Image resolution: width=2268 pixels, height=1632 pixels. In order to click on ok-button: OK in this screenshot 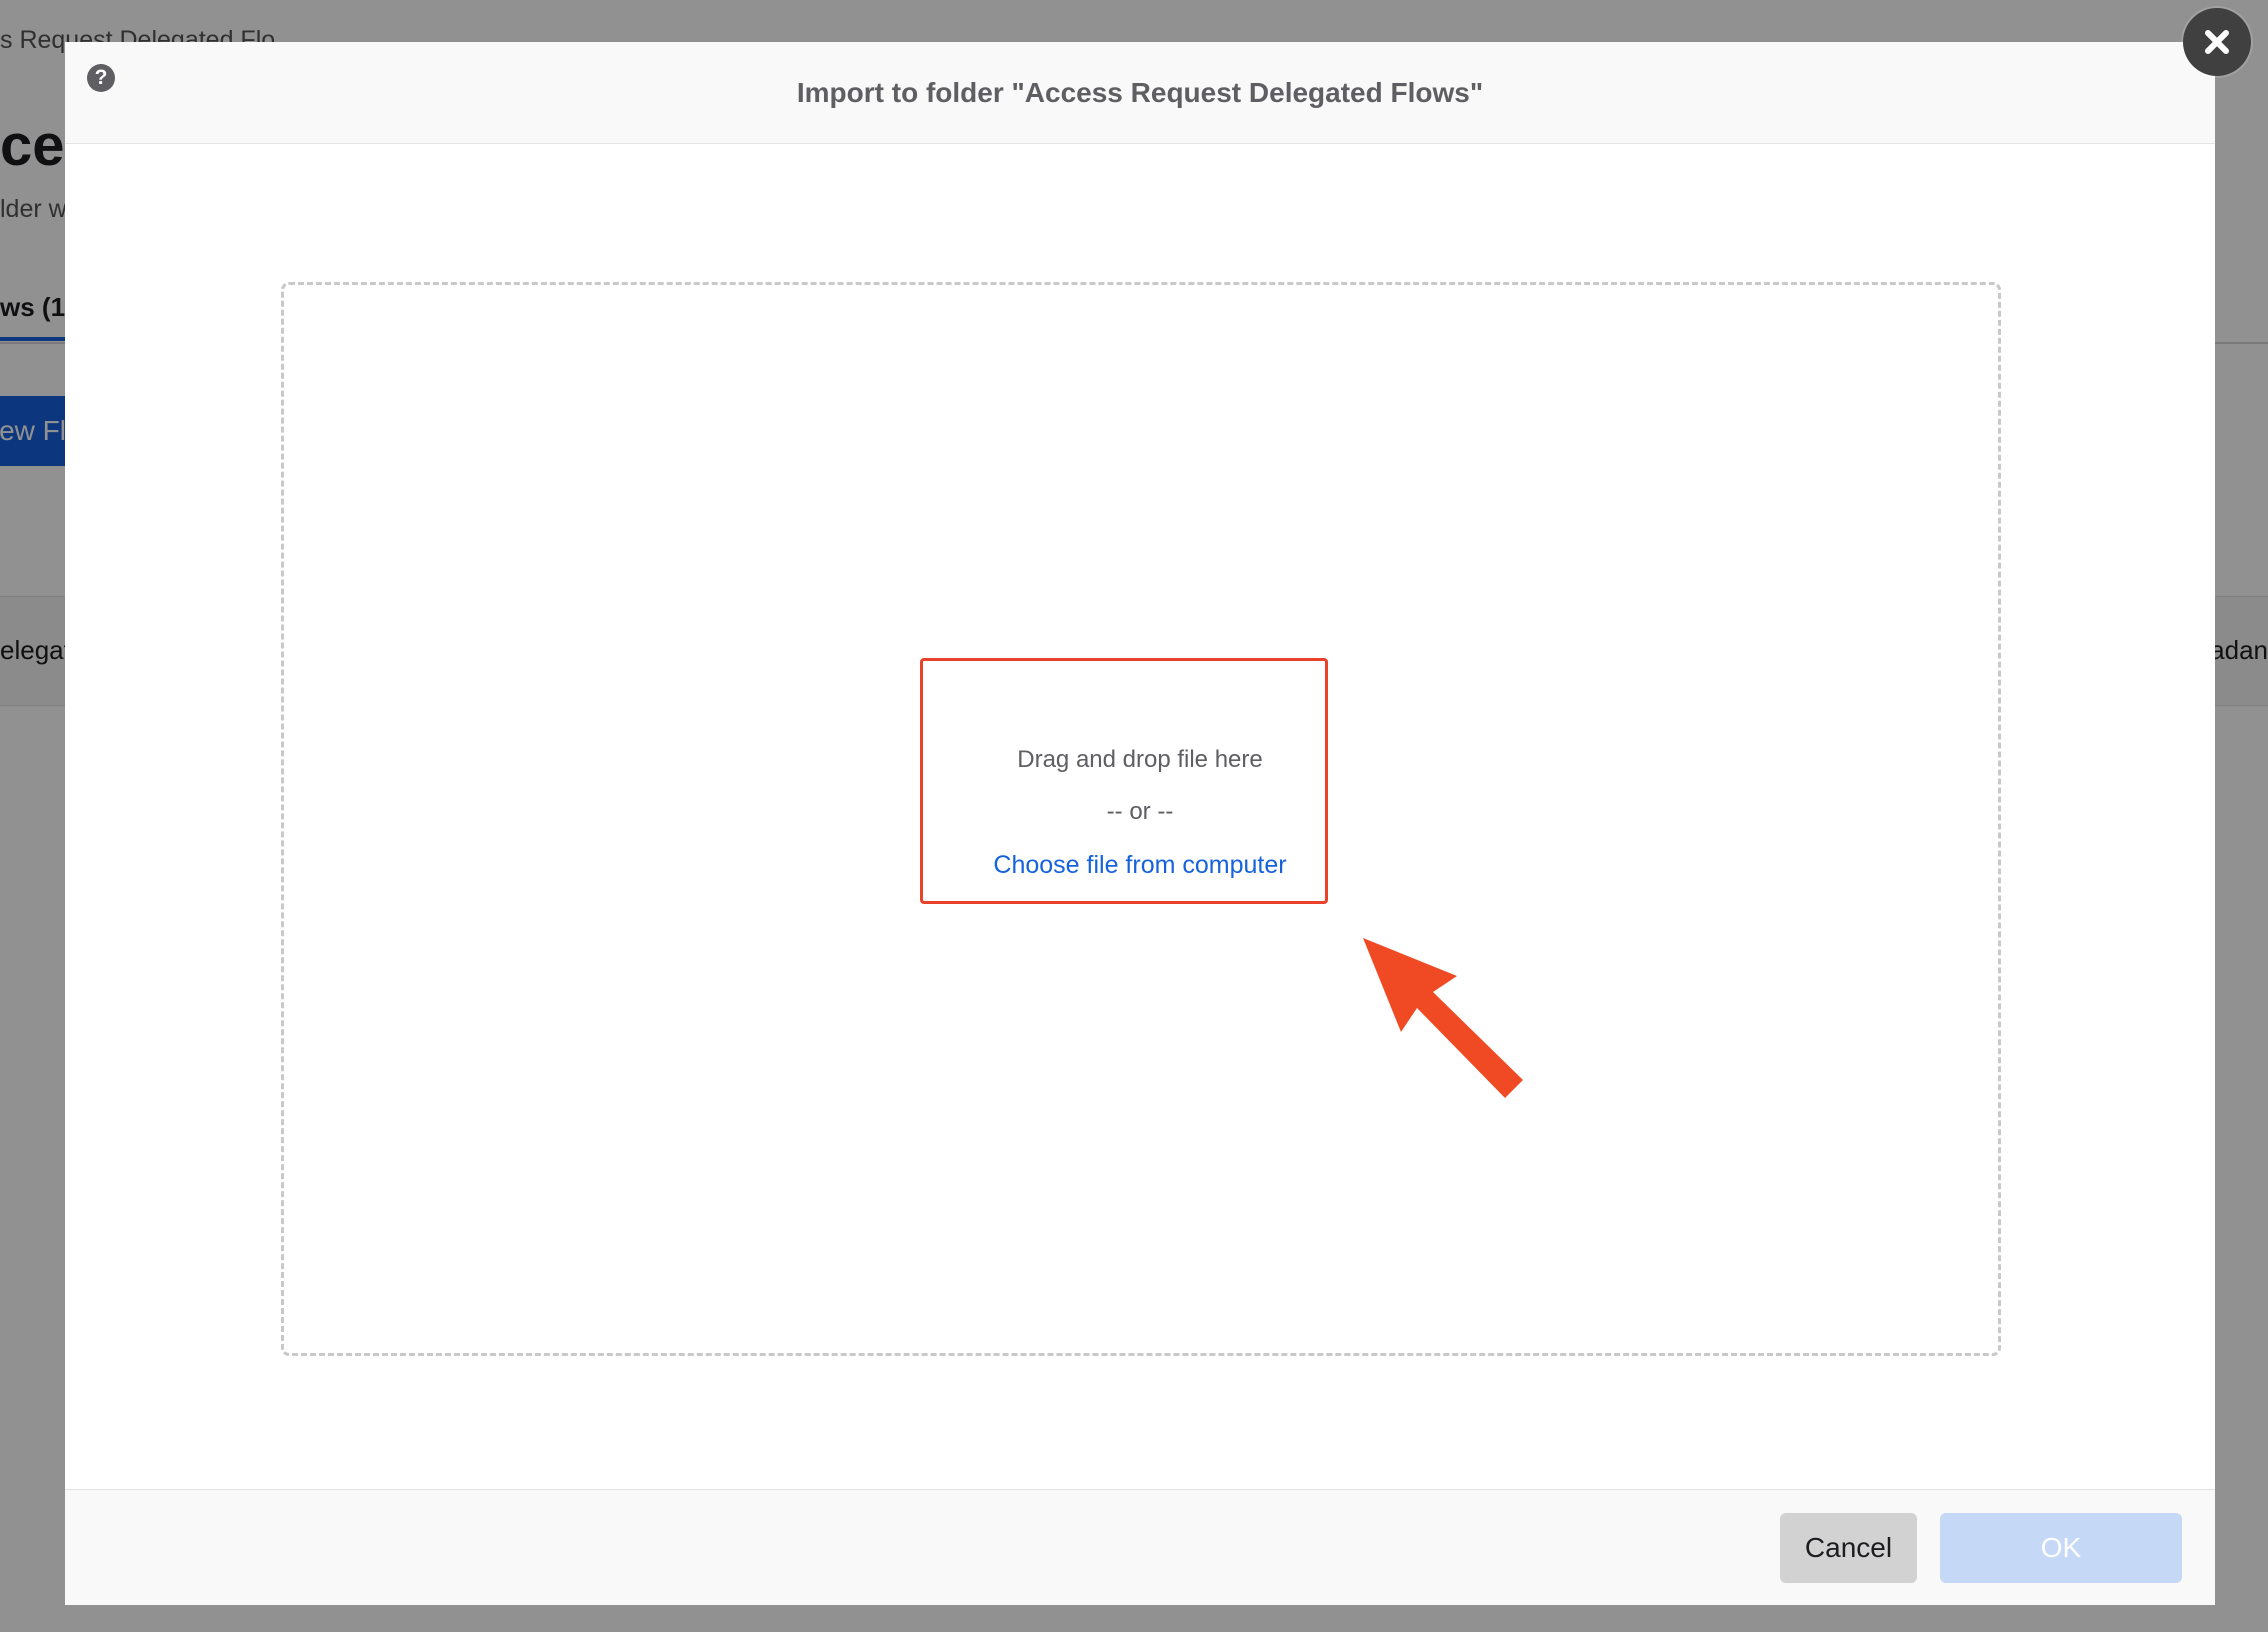, I will do `click(2061, 1548)`.